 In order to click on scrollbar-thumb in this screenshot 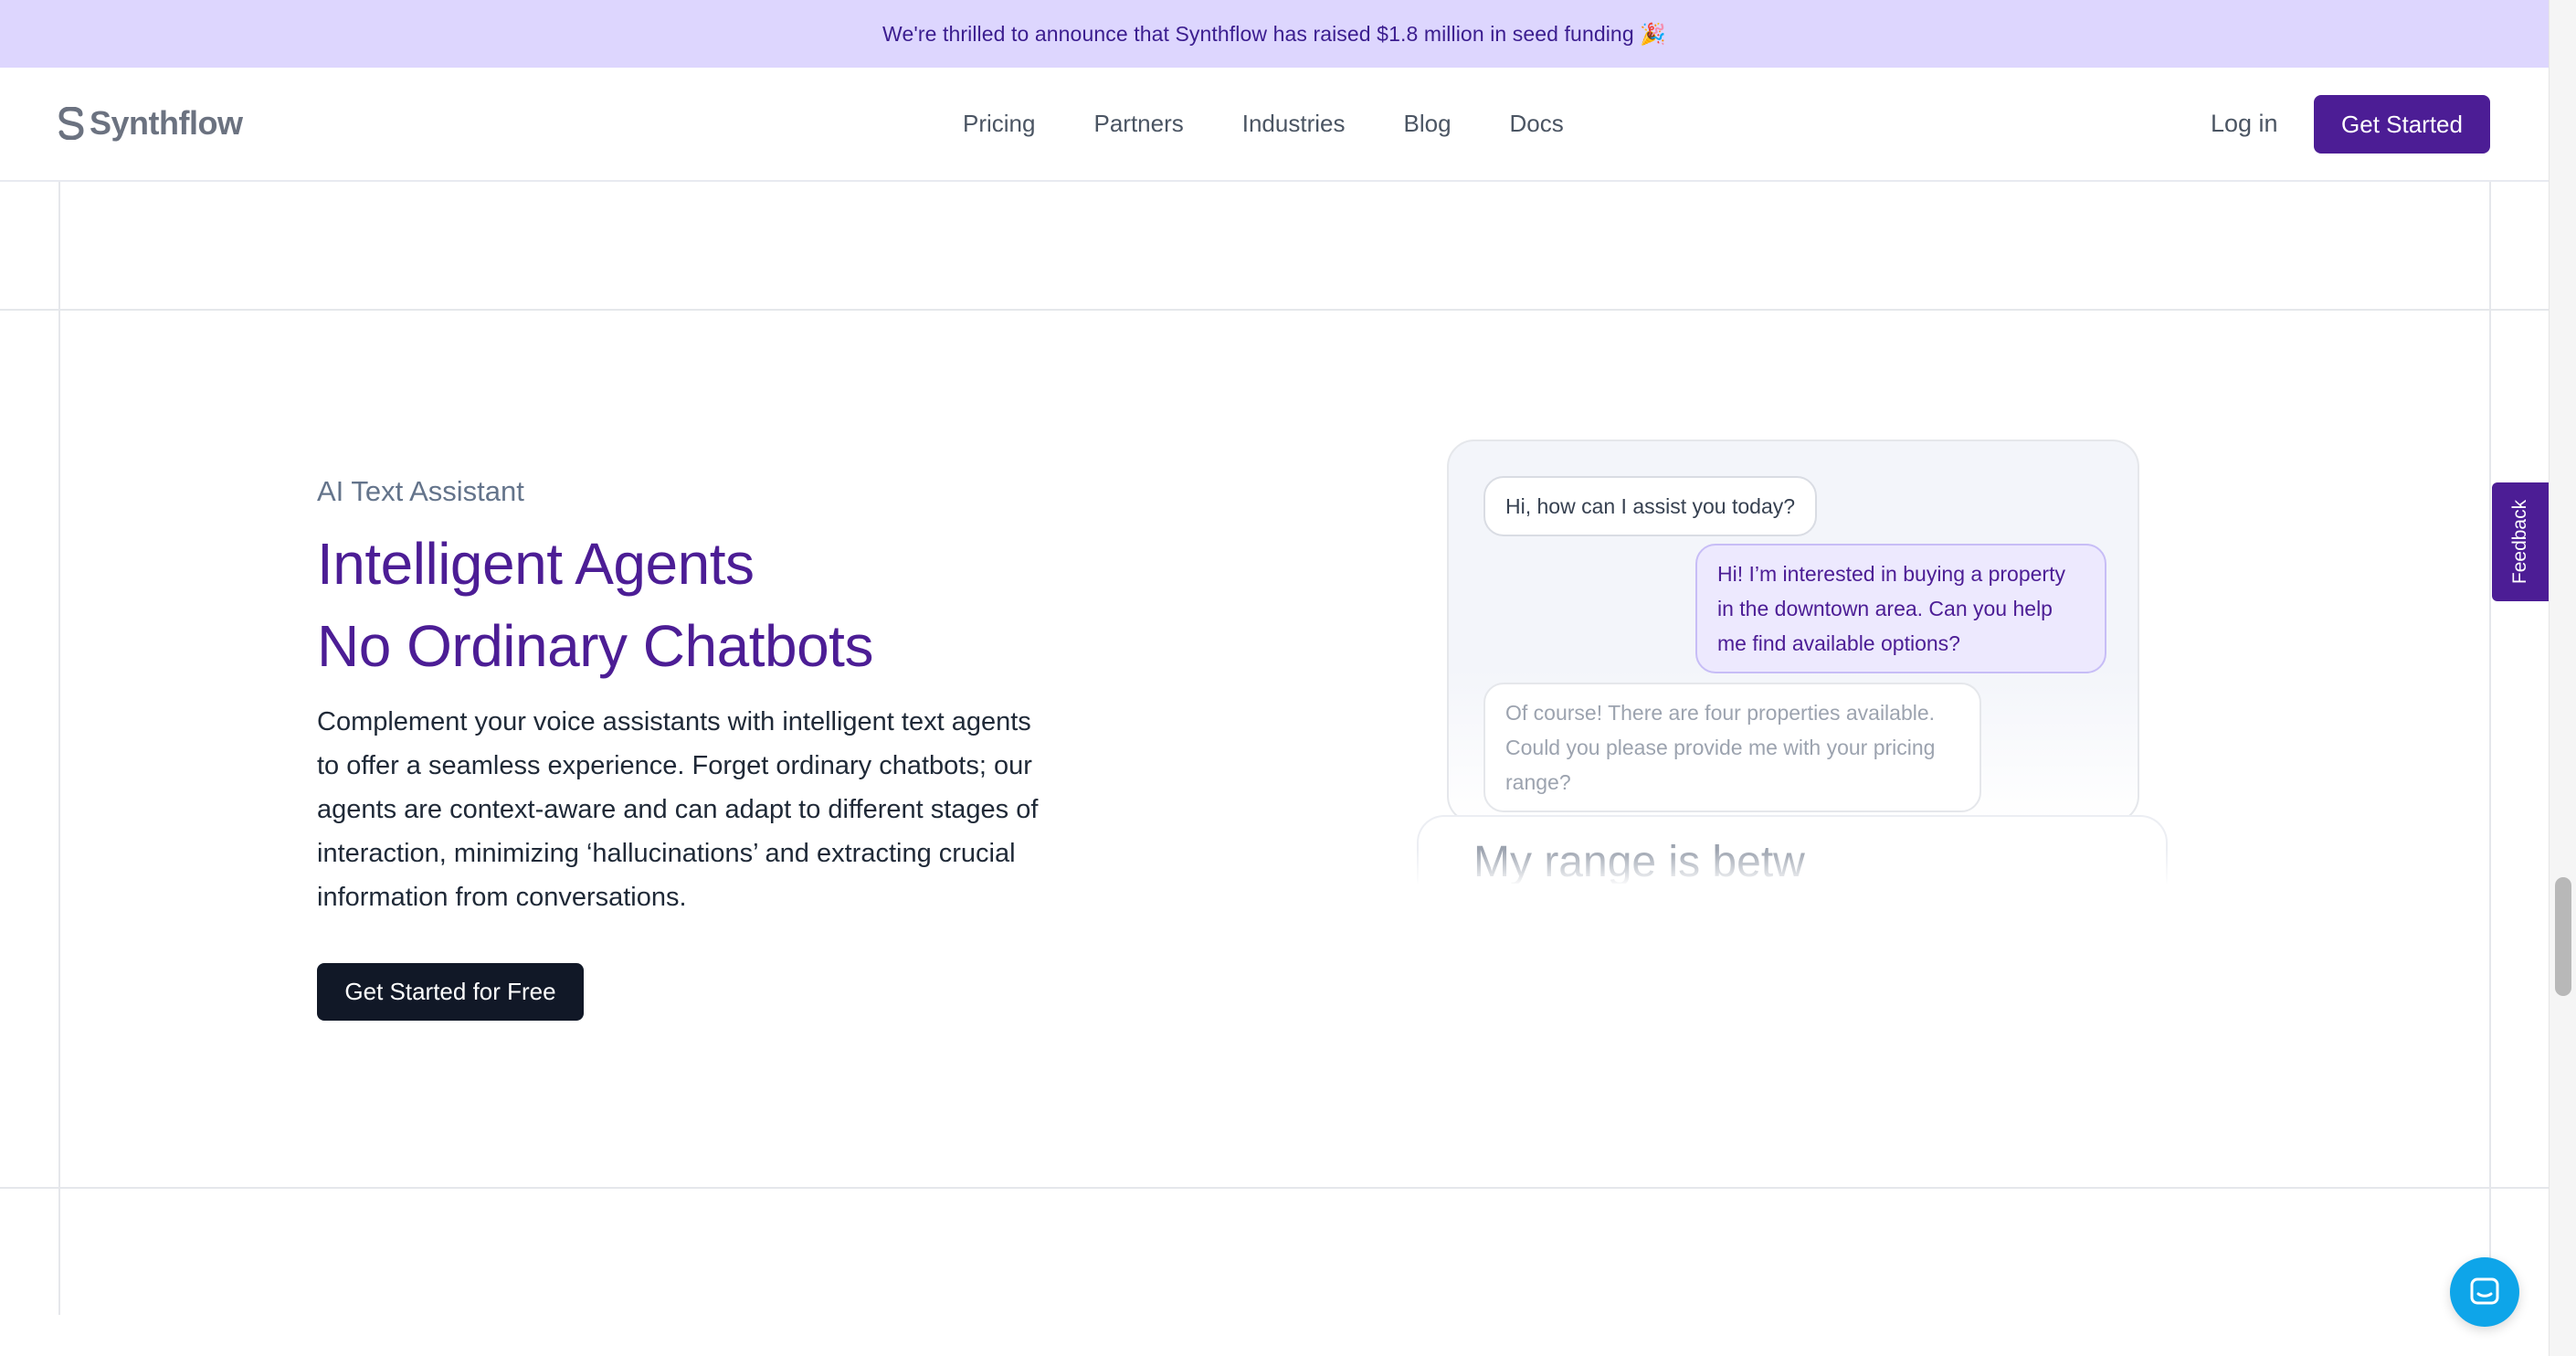, I will do `click(2563, 937)`.